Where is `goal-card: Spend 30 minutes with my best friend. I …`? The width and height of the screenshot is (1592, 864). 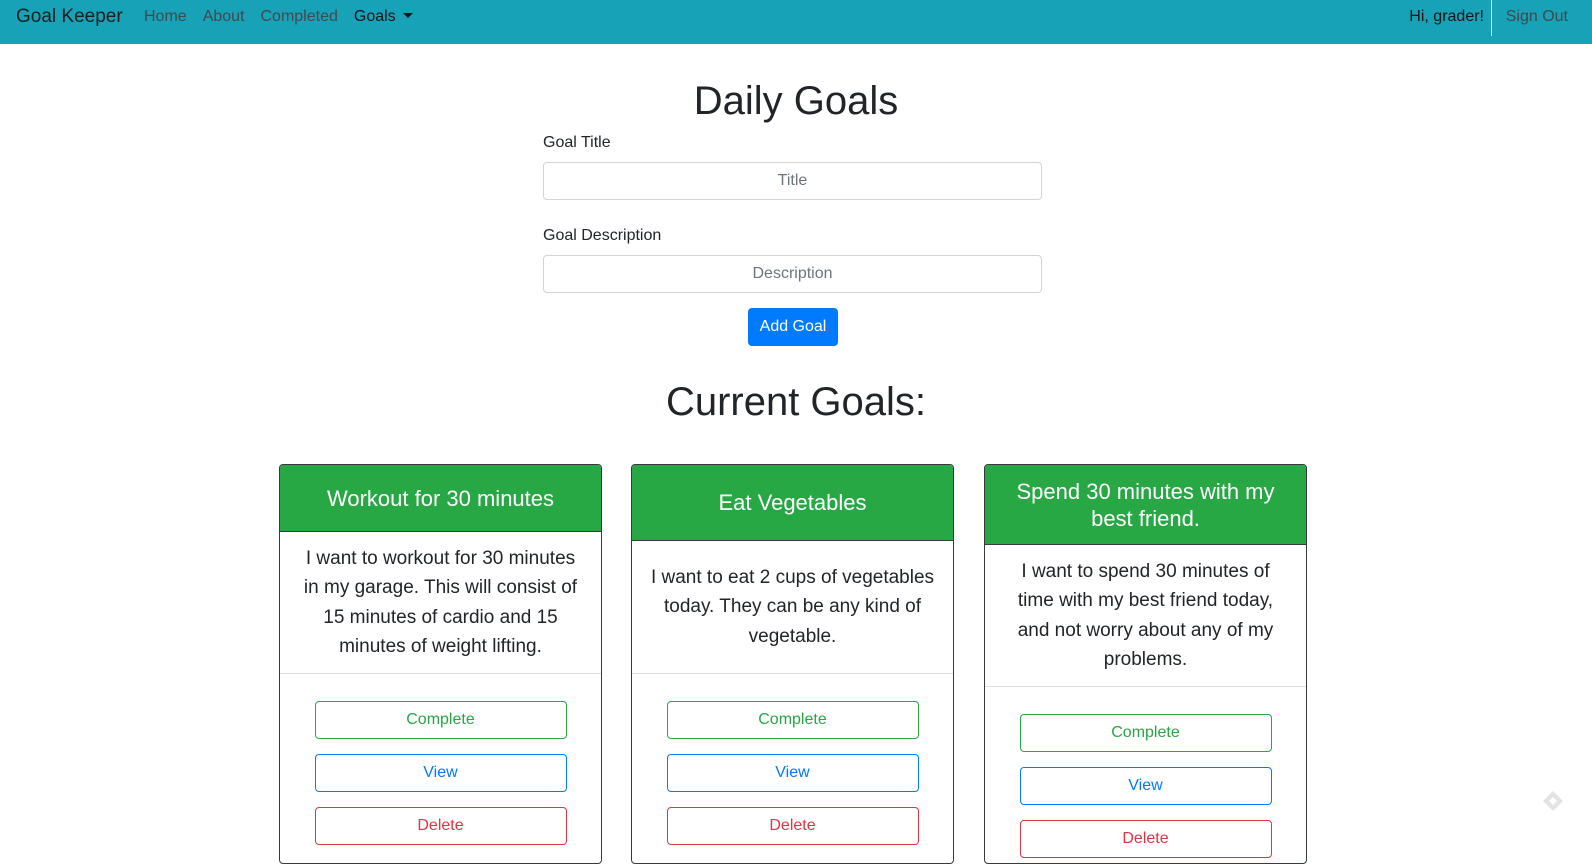 goal-card: Spend 30 minutes with my best friend. I … is located at coordinates (1145, 664).